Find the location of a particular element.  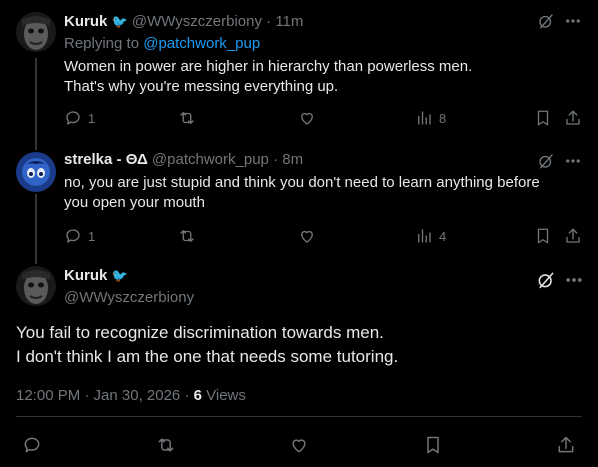

reply-button is located at coordinates (32, 445).